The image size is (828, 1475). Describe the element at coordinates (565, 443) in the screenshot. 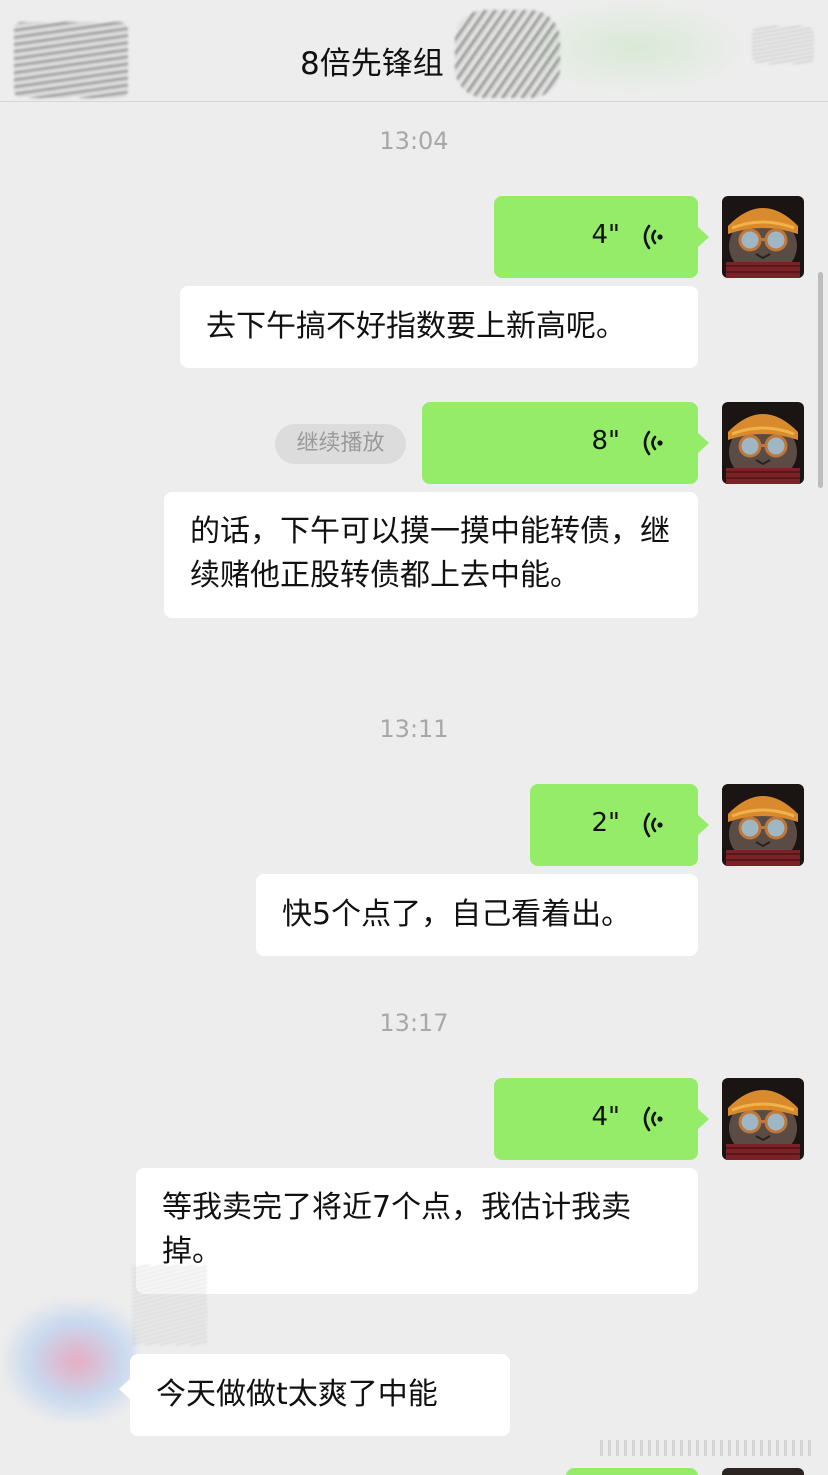

I see `voice-message: 8"` at that location.